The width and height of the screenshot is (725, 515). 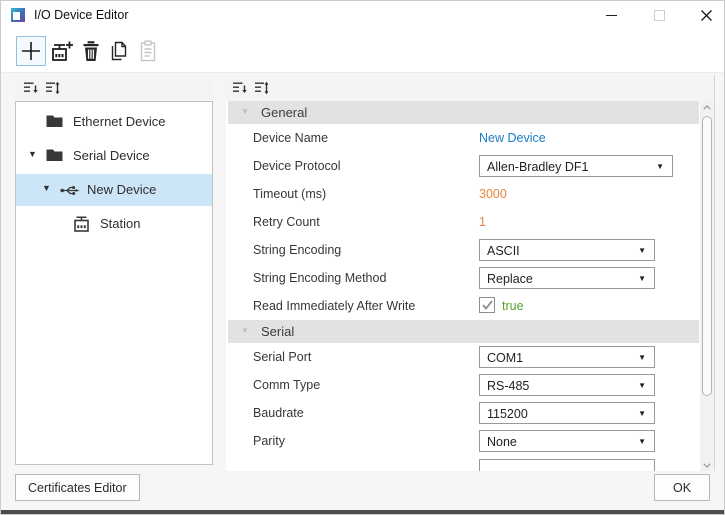 What do you see at coordinates (567, 441) in the screenshot?
I see `parity-dropdown: None ▼` at bounding box center [567, 441].